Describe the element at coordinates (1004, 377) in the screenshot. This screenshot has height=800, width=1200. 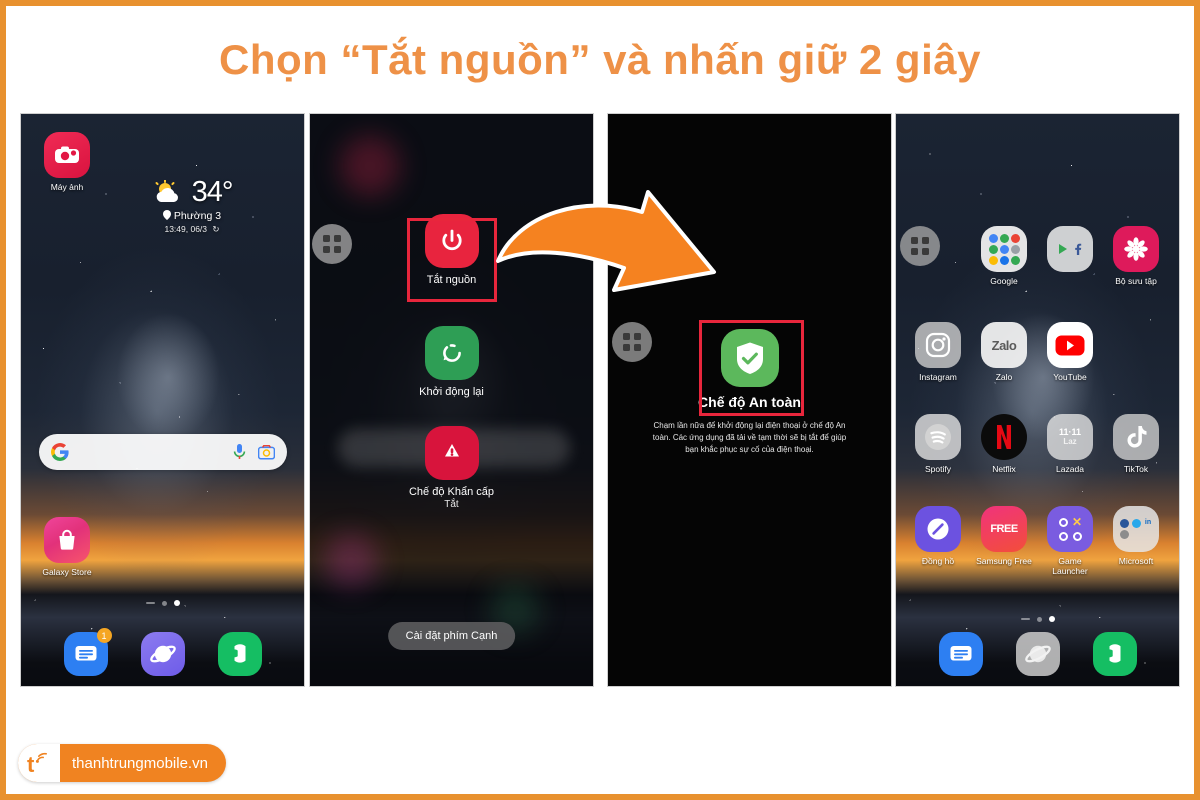
I see `app-label: Zalo` at that location.